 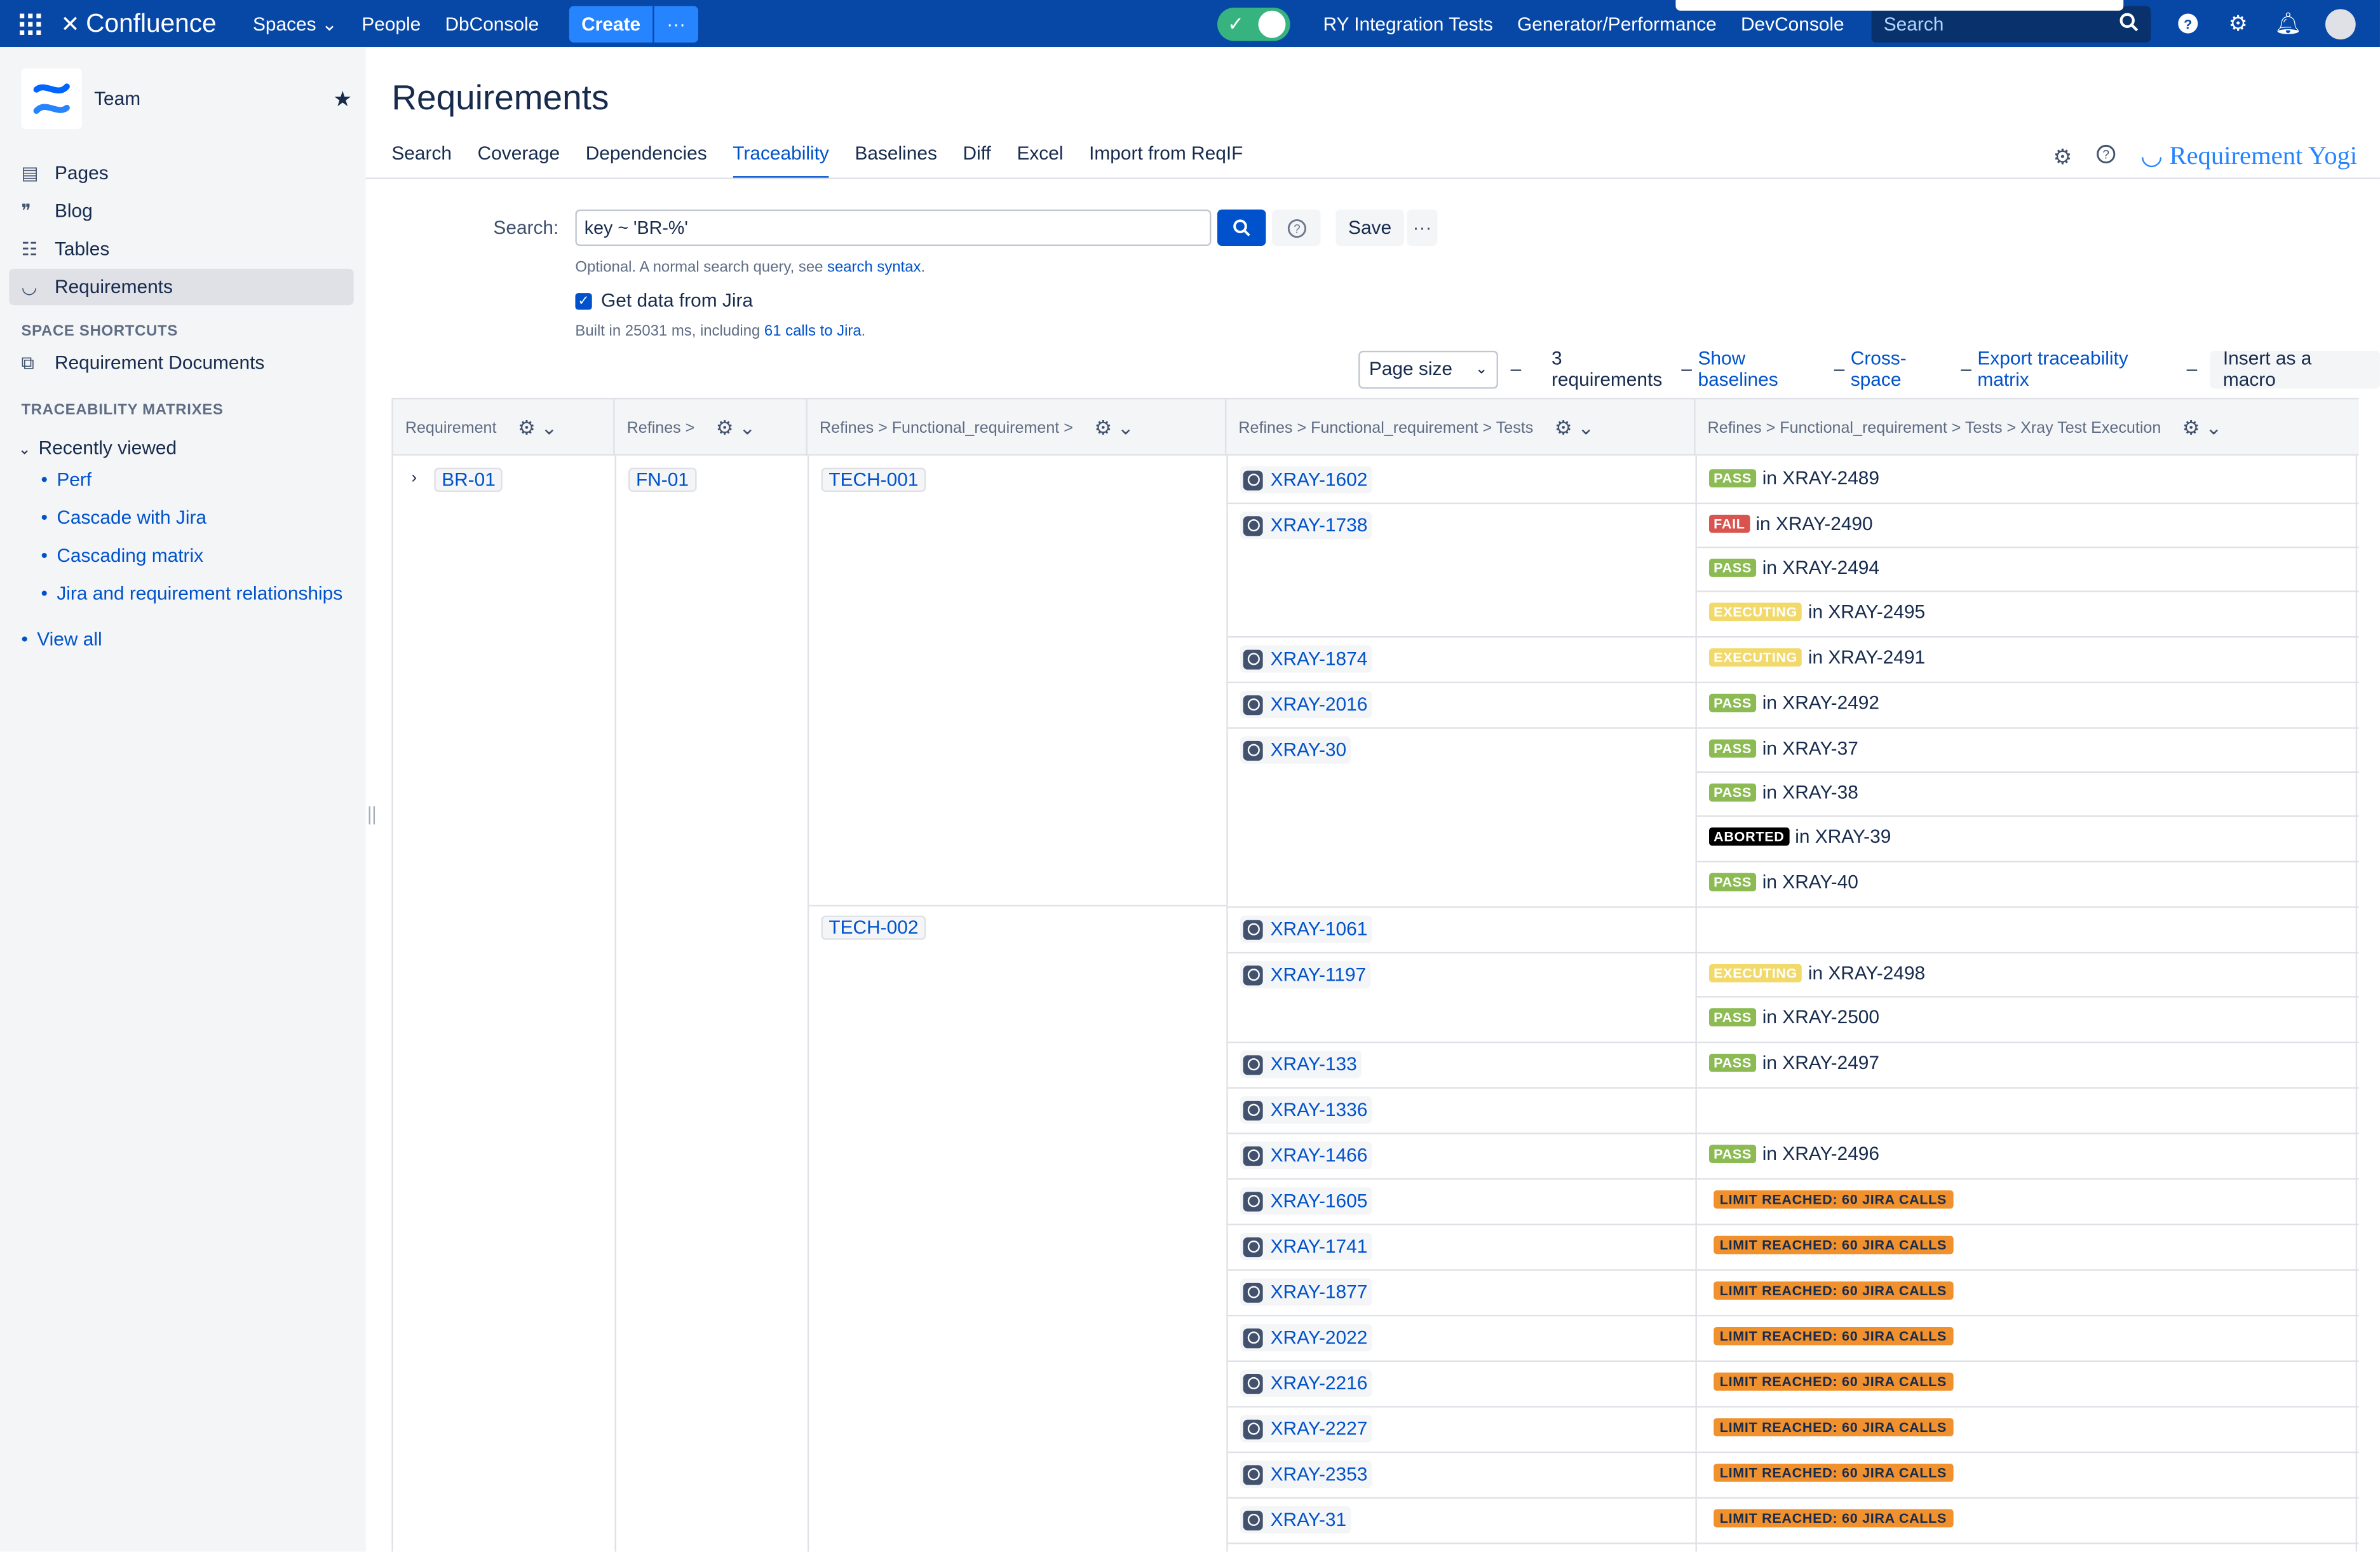 What do you see at coordinates (1820, 567) in the screenshot?
I see `execution-key: in XRAY-2494` at bounding box center [1820, 567].